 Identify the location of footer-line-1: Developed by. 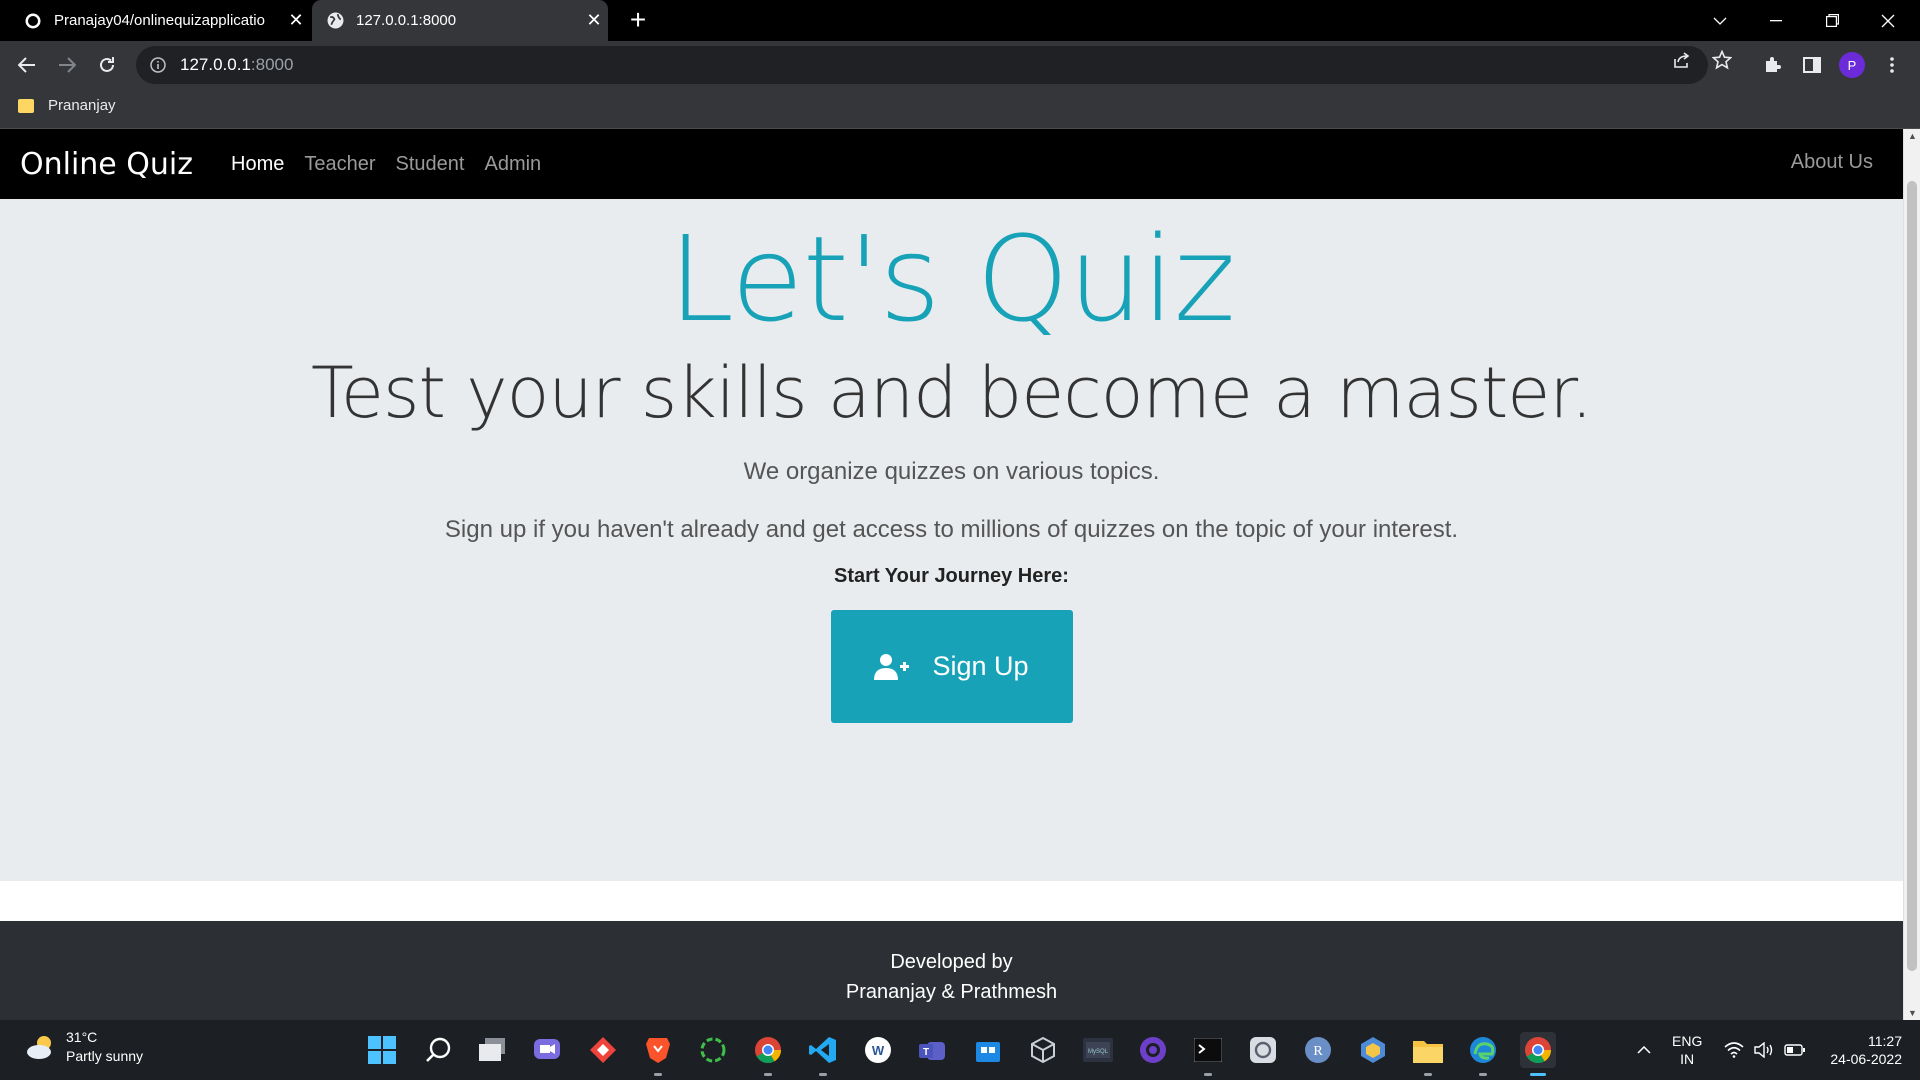
(951, 962).